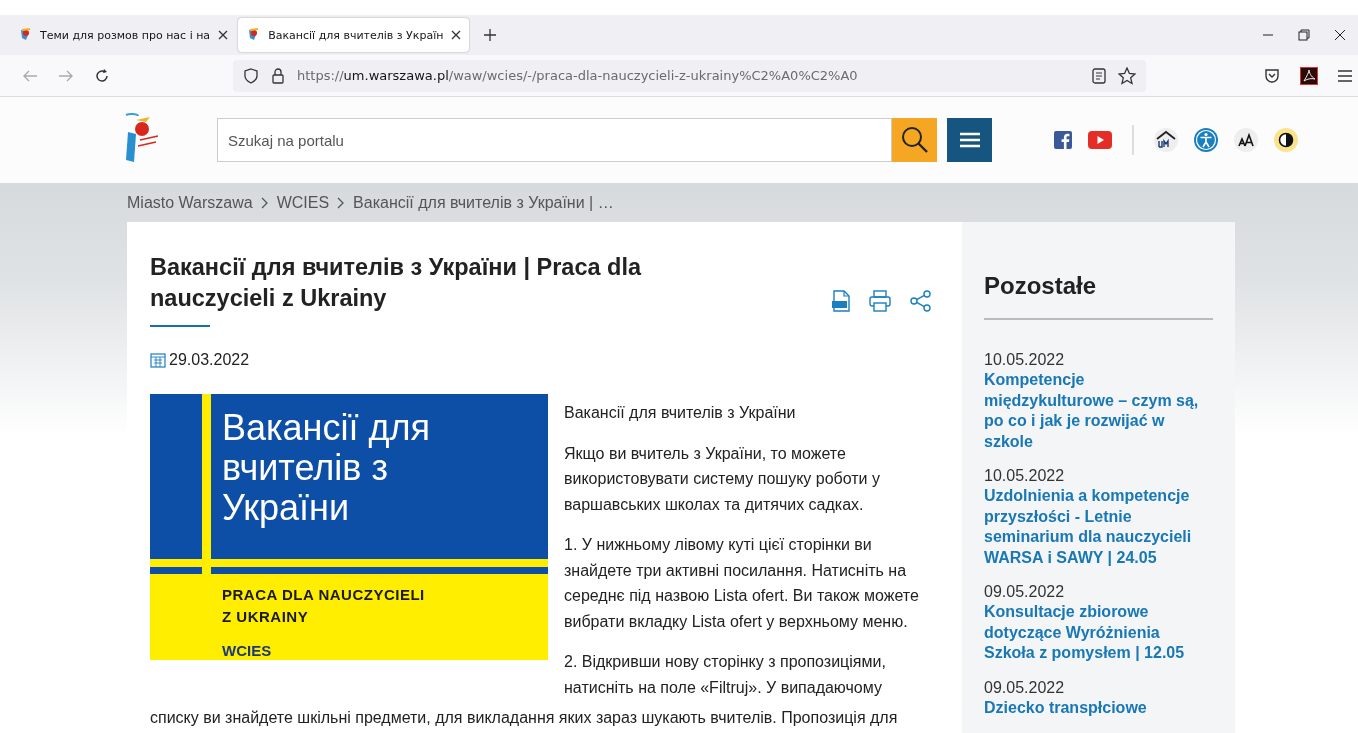 The width and height of the screenshot is (1358, 733). I want to click on menu-button, so click(969, 140).